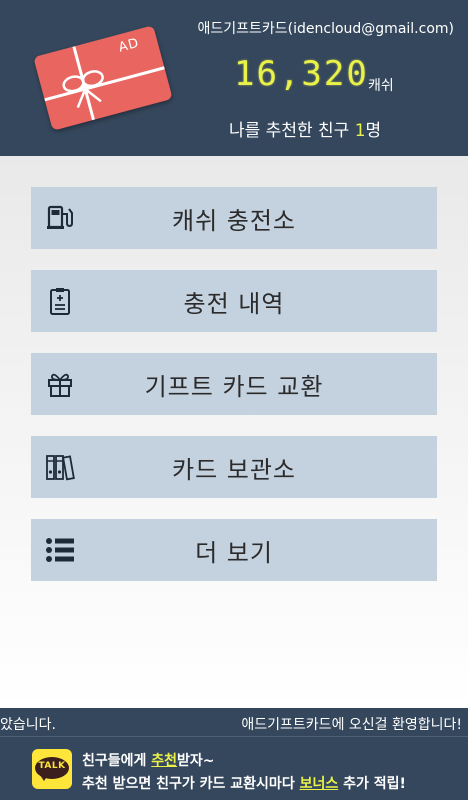 This screenshot has height=800, width=468. What do you see at coordinates (104, 83) in the screenshot?
I see `ribbon-bow-icon` at bounding box center [104, 83].